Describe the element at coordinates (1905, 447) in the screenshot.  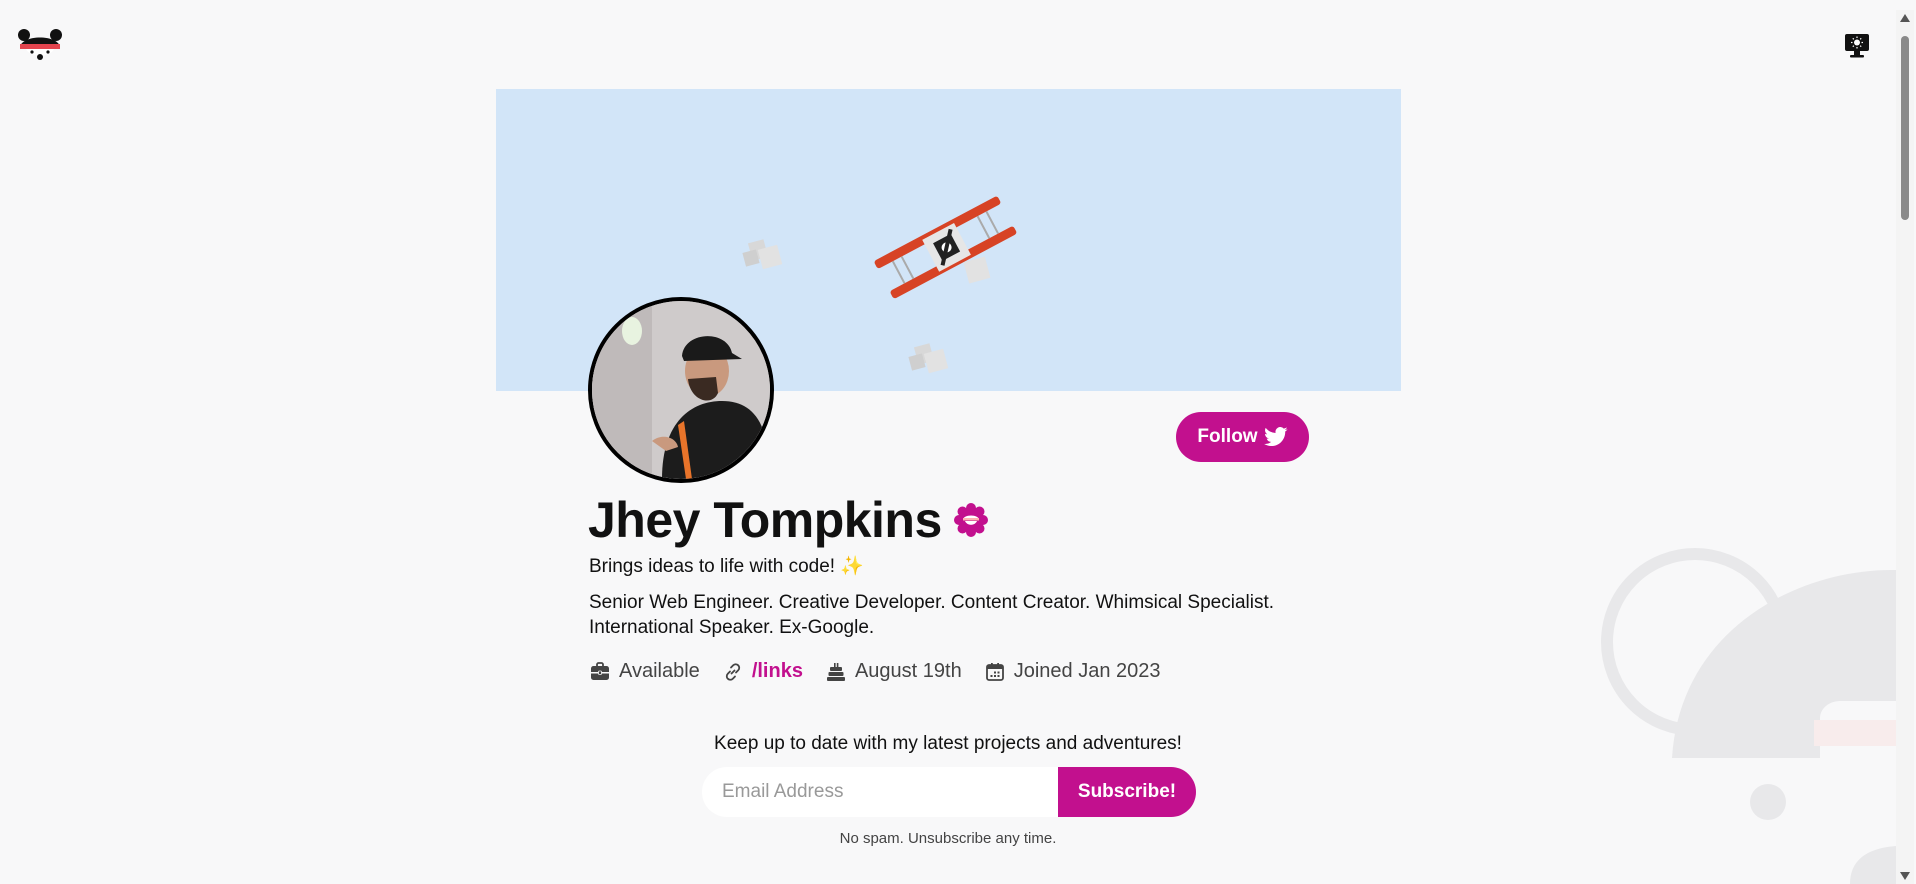
I see `scrollbar` at that location.